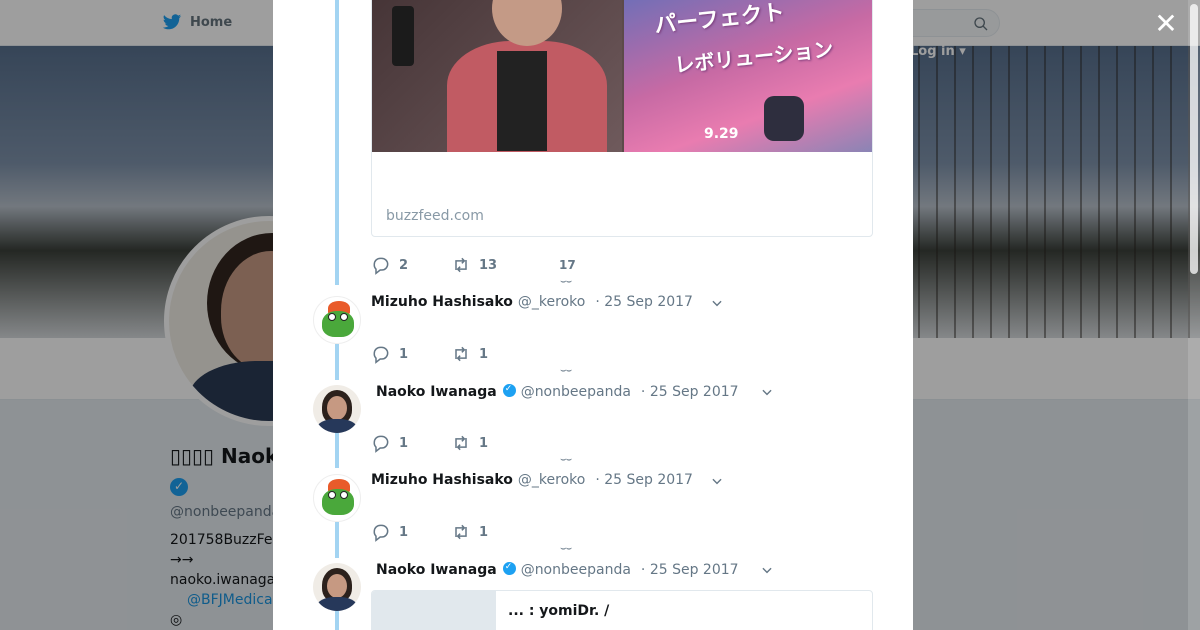  Describe the element at coordinates (411, 265) in the screenshot. I see `reply-button: 2` at that location.